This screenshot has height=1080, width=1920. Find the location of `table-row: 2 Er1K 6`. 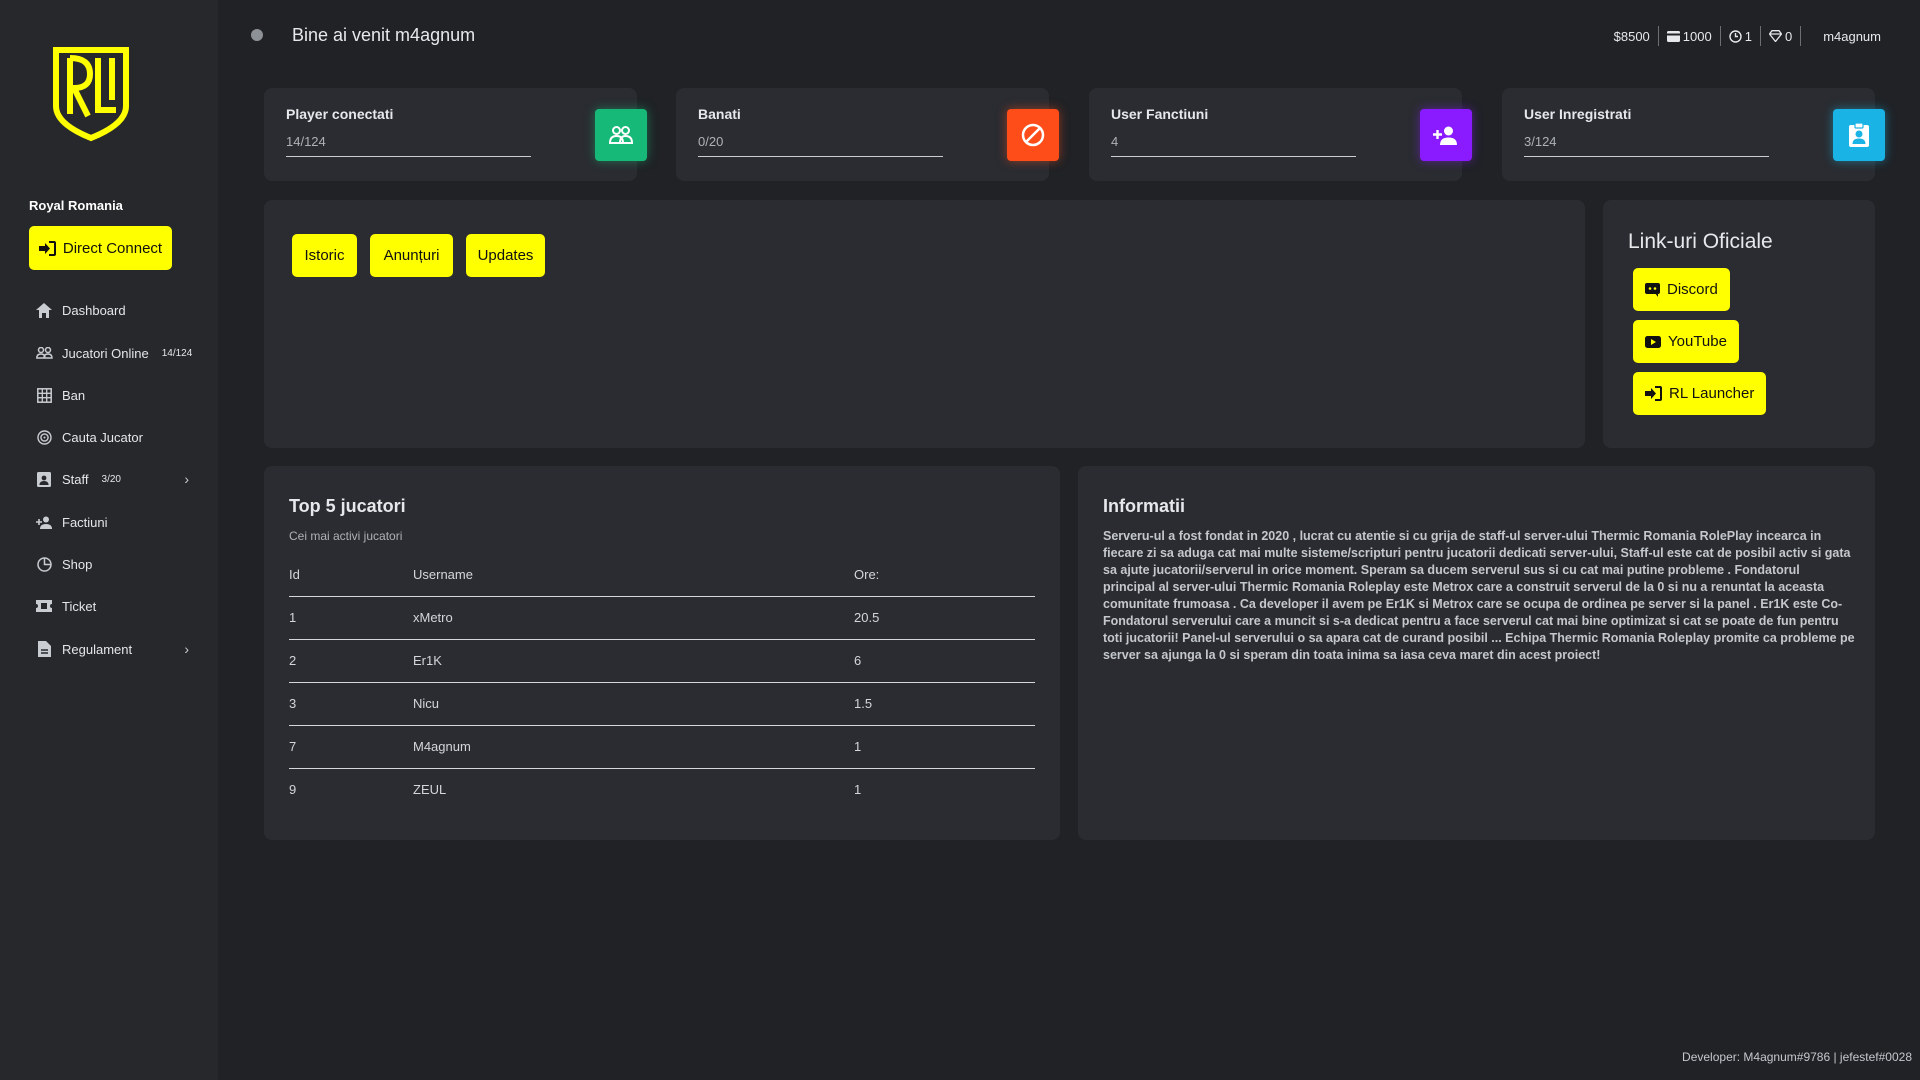

table-row: 2 Er1K 6 is located at coordinates (662, 661).